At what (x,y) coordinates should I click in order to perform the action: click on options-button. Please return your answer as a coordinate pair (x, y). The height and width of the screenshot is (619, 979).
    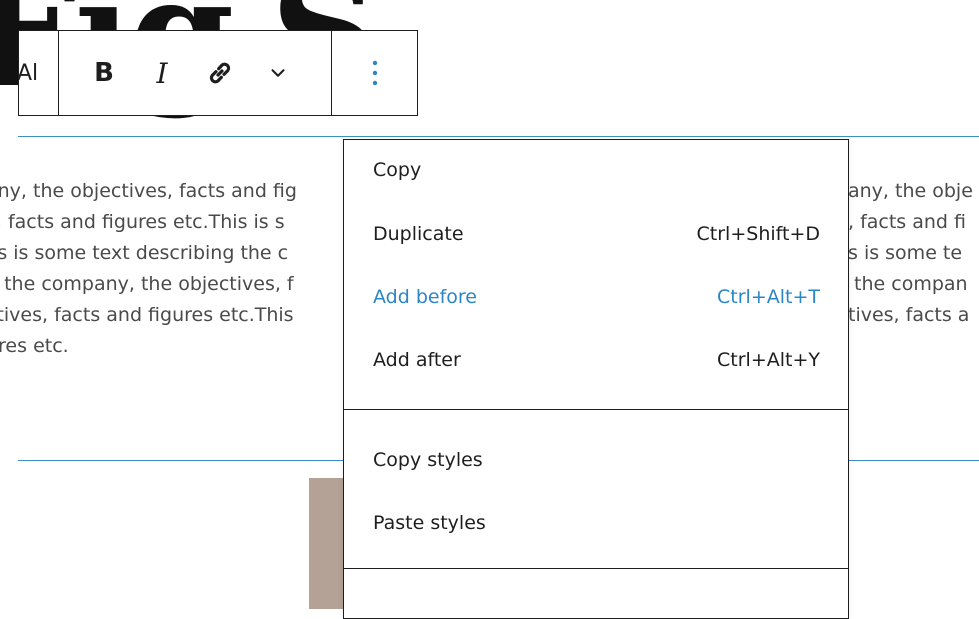
    Looking at the image, I should click on (375, 73).